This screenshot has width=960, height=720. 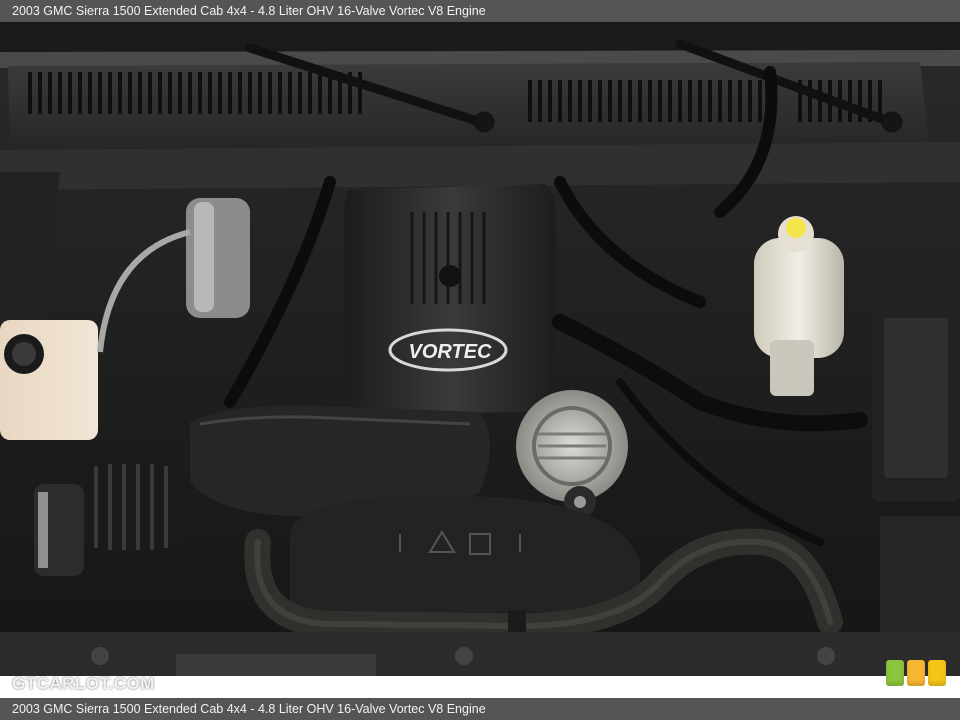 What do you see at coordinates (49, 380) in the screenshot?
I see `coolant-reservoir` at bounding box center [49, 380].